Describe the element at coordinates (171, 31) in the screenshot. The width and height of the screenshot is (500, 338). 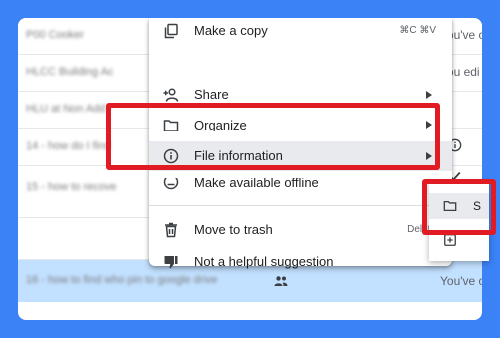
I see `copy-icon` at that location.